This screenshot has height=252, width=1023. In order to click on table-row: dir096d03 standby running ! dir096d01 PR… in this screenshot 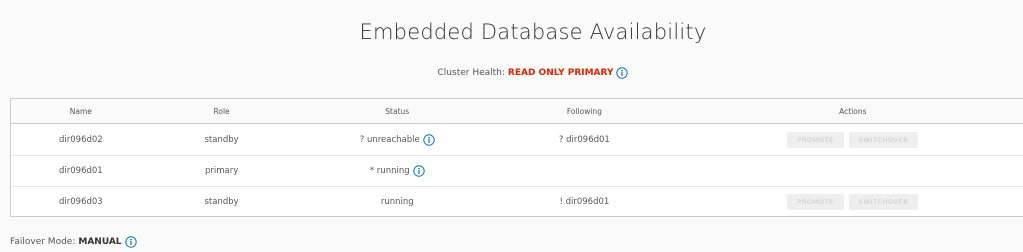, I will do `click(517, 201)`.